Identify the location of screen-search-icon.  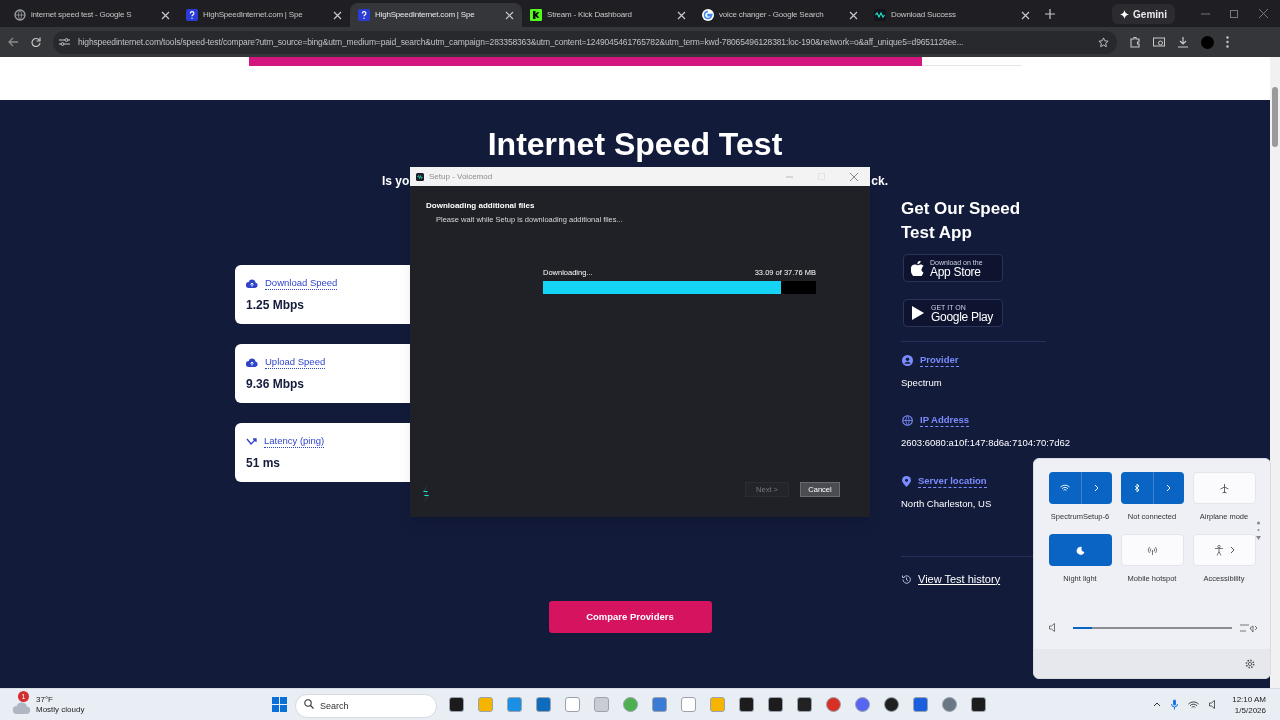
(1159, 42).